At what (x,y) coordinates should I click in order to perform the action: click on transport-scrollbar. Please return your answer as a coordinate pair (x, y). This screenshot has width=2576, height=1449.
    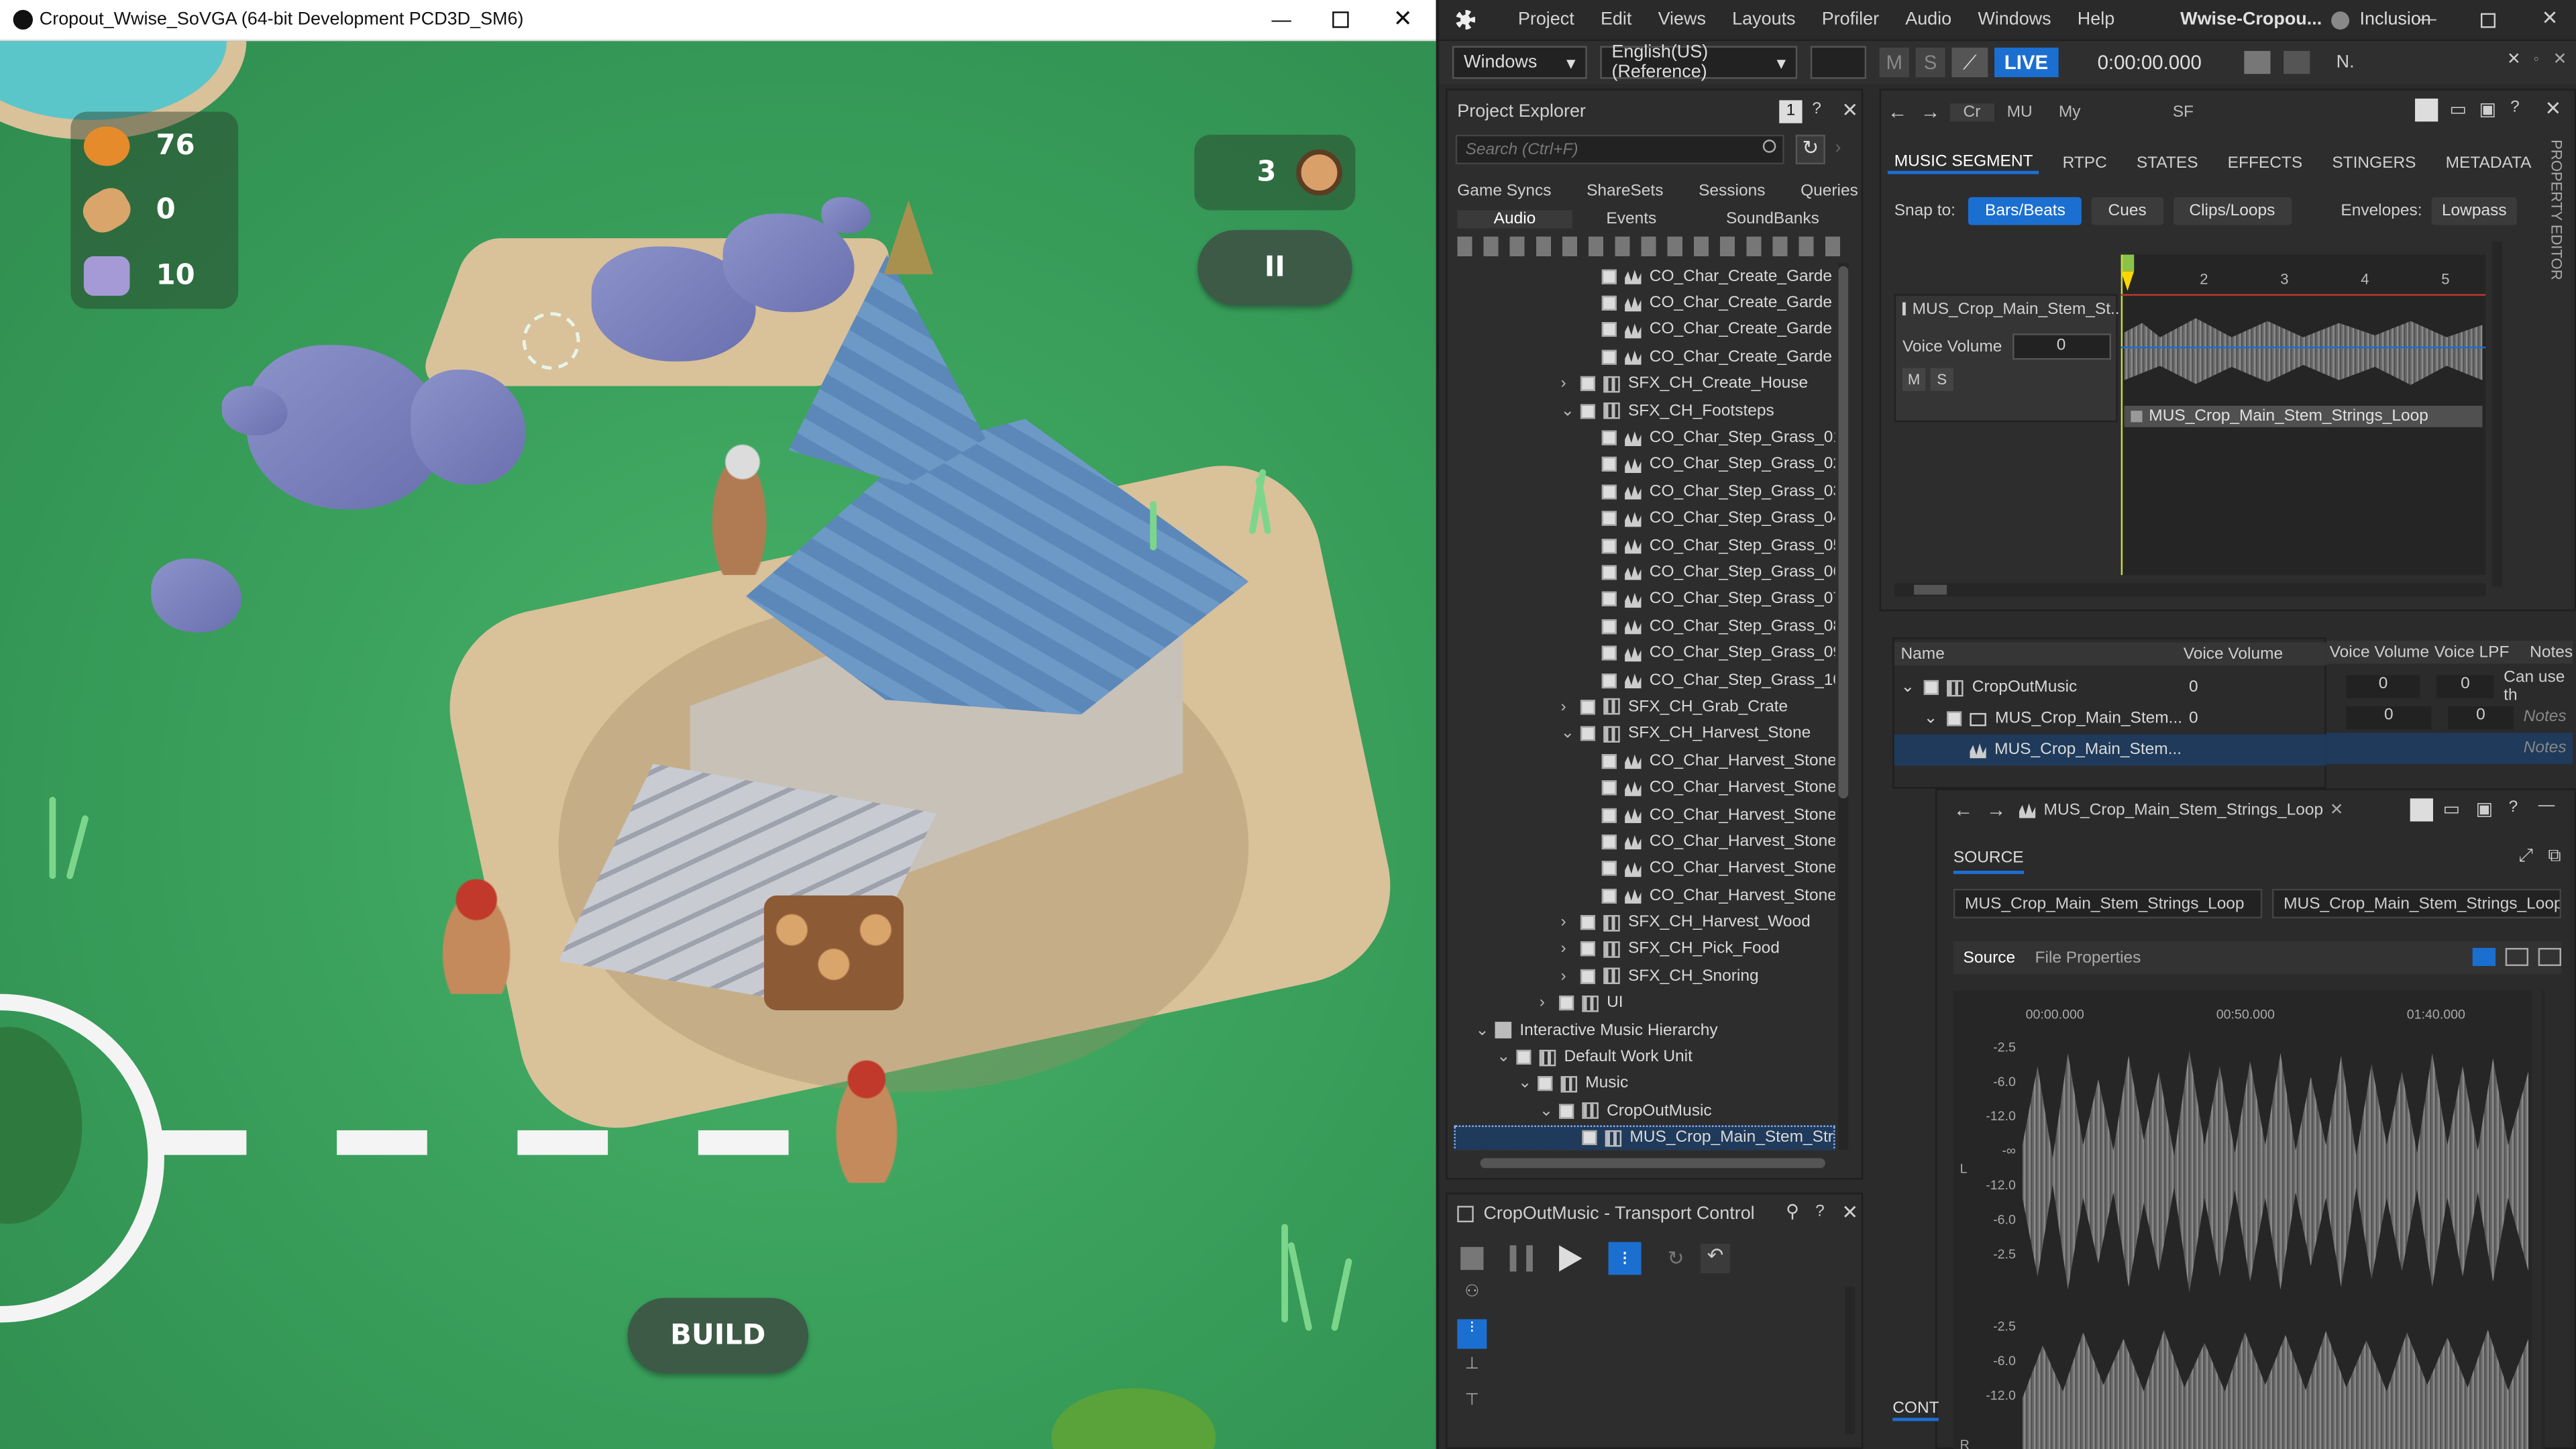
    Looking at the image, I should click on (1850, 1360).